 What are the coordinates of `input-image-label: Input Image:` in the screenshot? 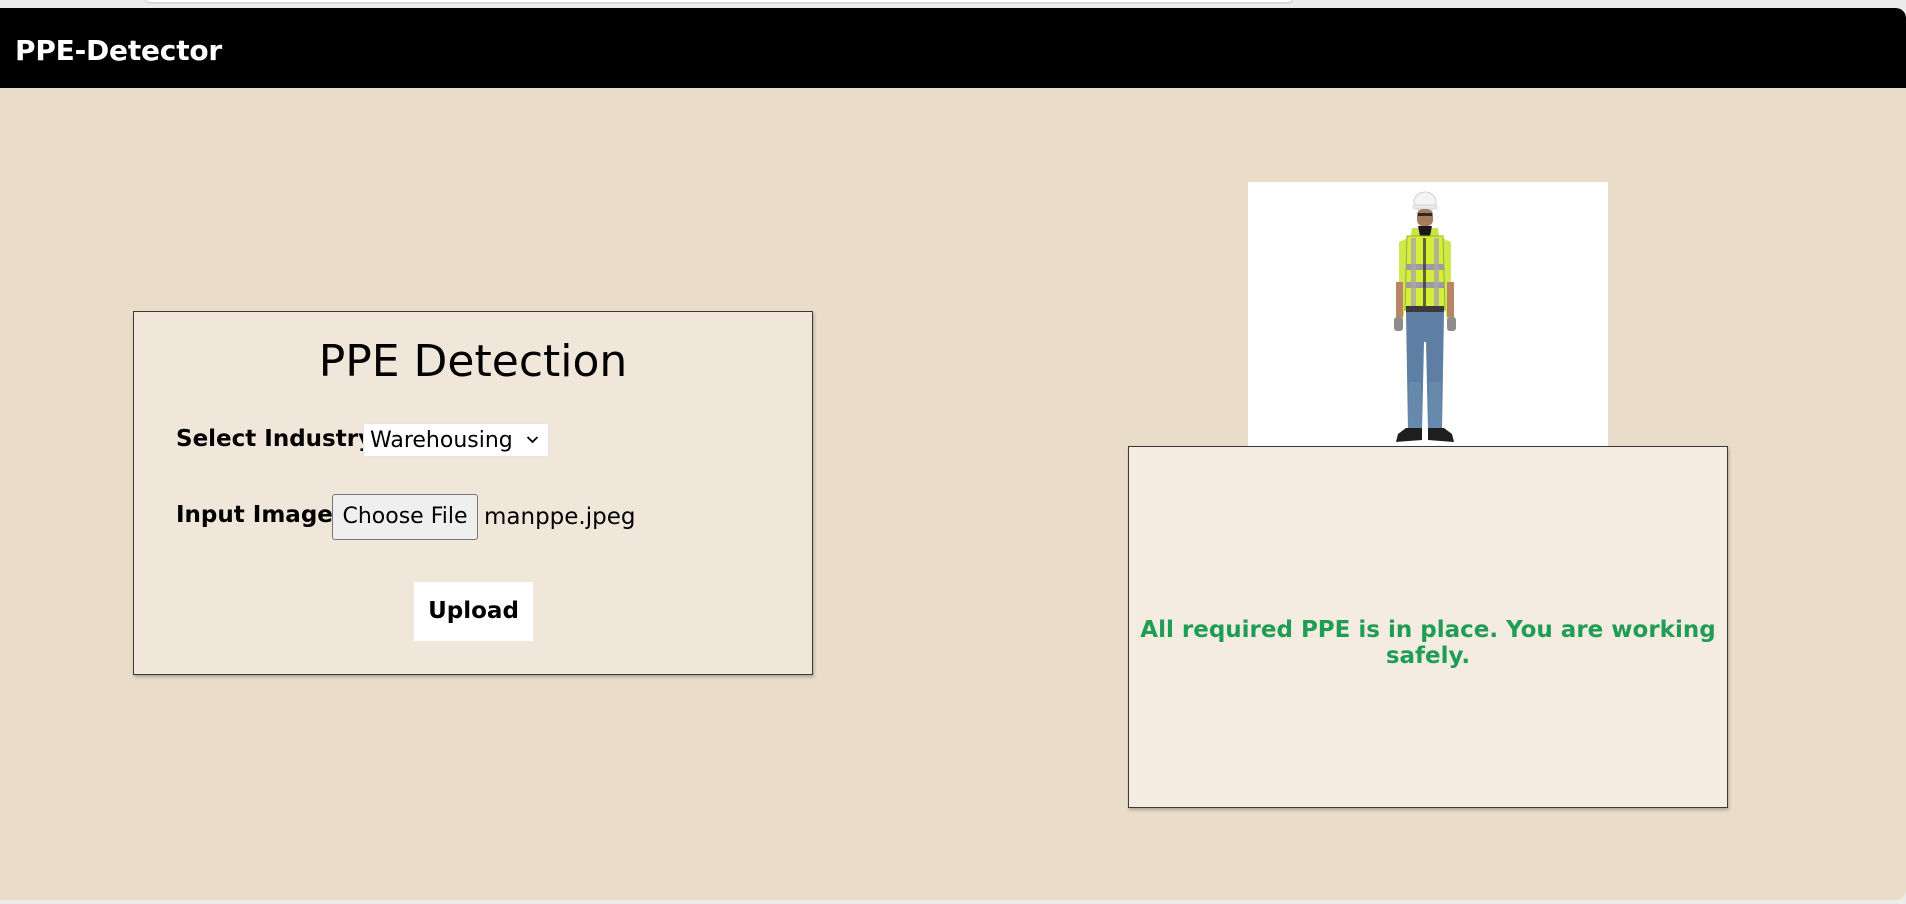 It's located at (259, 515).